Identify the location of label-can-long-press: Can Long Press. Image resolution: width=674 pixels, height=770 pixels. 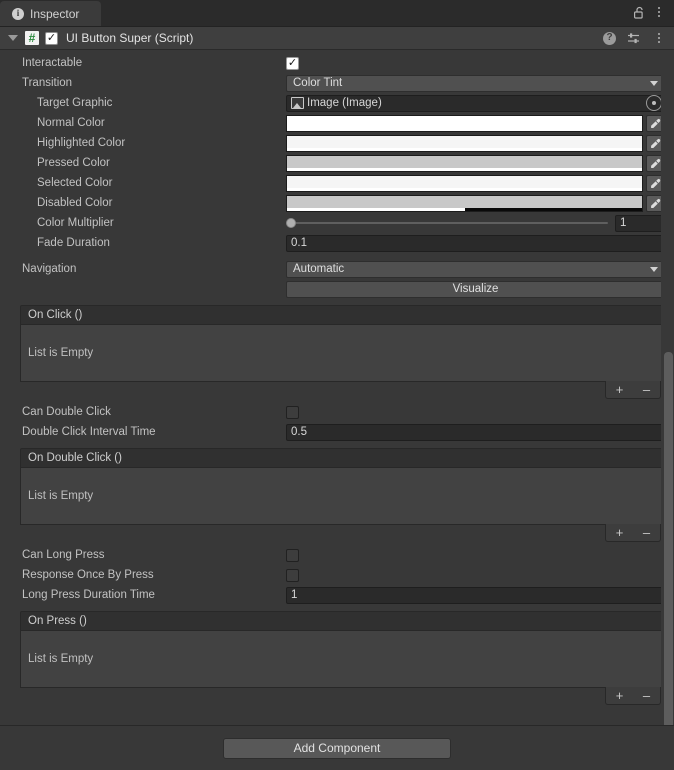
(63, 555).